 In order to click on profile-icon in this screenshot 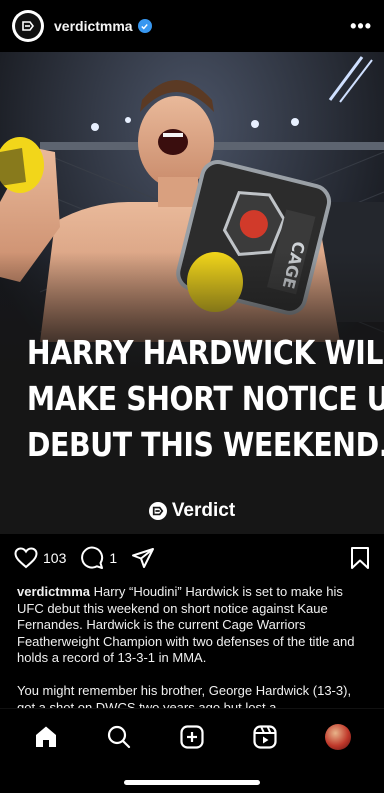, I will do `click(337, 737)`.